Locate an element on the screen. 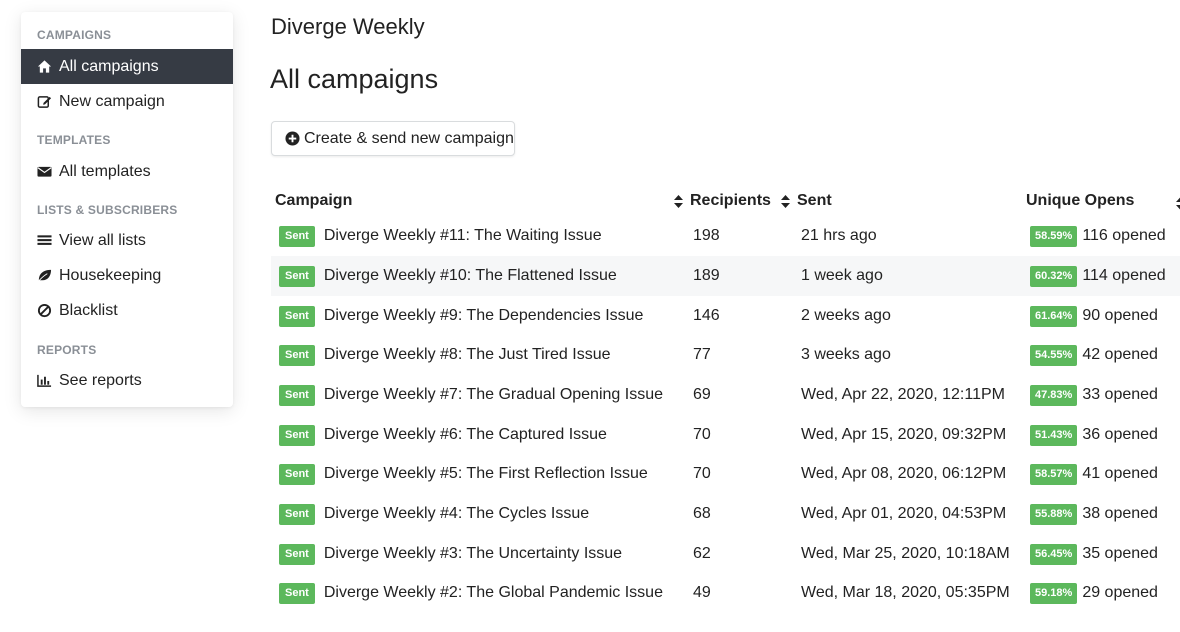  campaign-link: Diverge Weekly #3: The Uncertainty Issue is located at coordinates (473, 554).